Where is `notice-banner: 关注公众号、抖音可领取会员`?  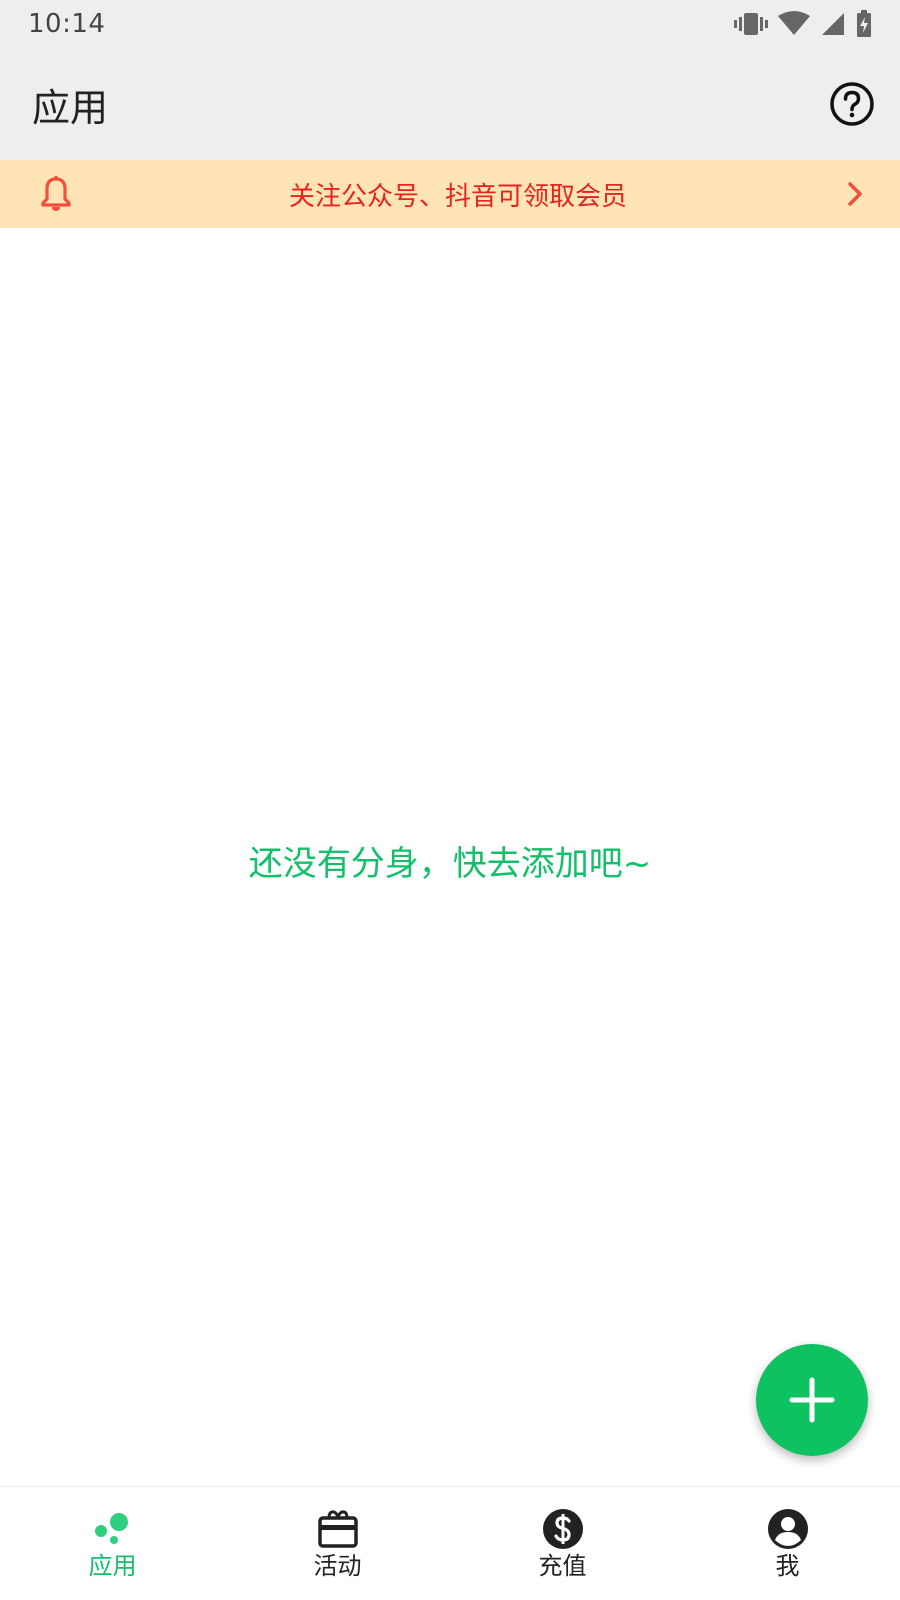 notice-banner: 关注公众号、抖音可领取会员 is located at coordinates (450, 194).